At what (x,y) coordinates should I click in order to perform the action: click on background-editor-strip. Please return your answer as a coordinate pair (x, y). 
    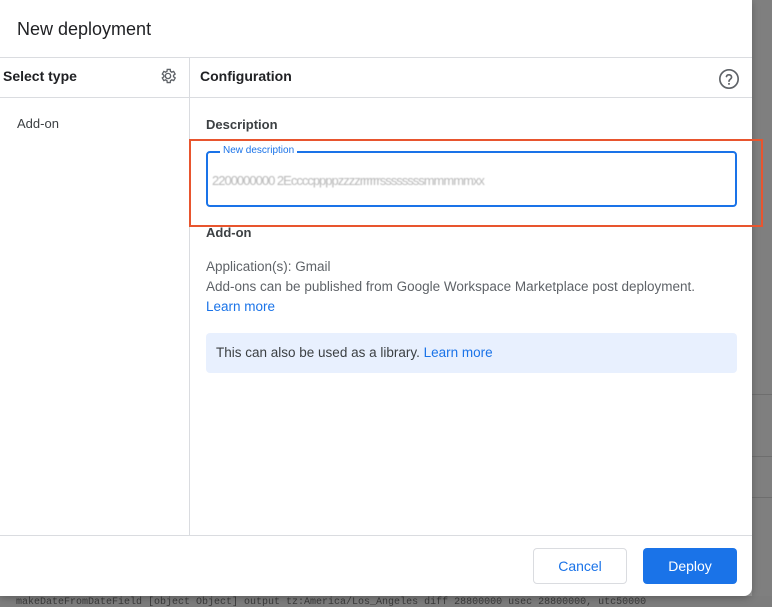
    Looking at the image, I should click on (762, 303).